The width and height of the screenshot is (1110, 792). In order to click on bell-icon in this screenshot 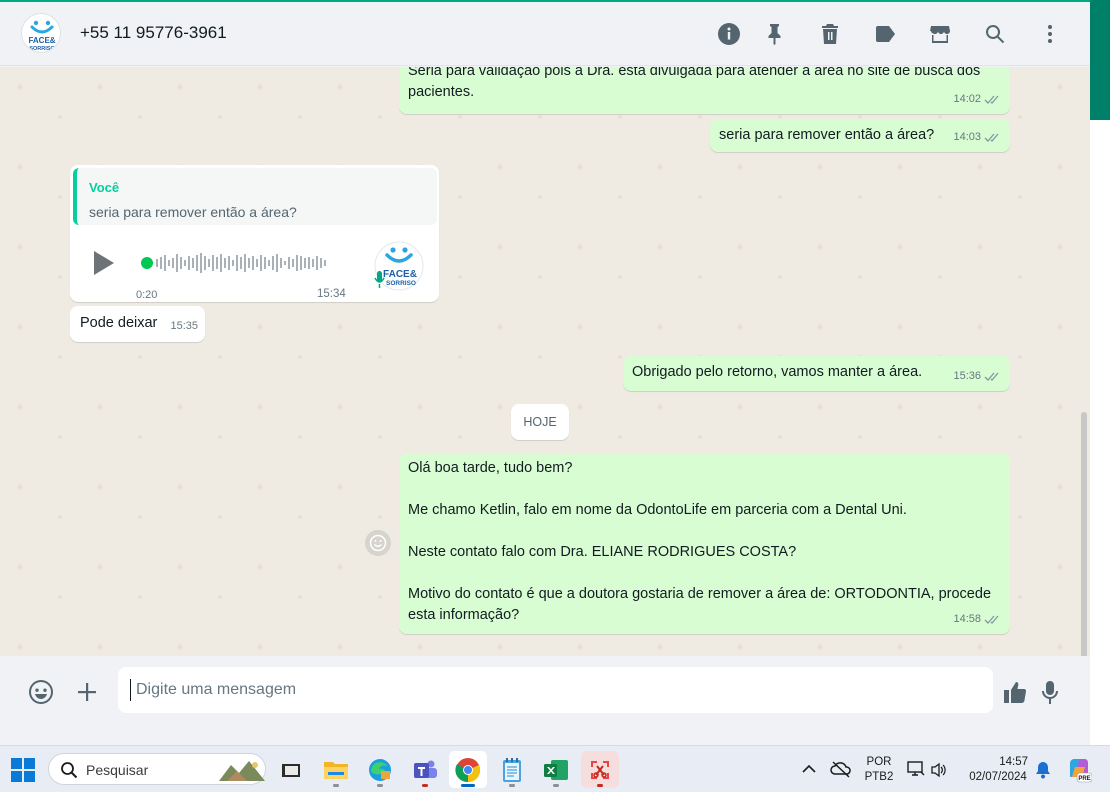, I will do `click(1043, 770)`.